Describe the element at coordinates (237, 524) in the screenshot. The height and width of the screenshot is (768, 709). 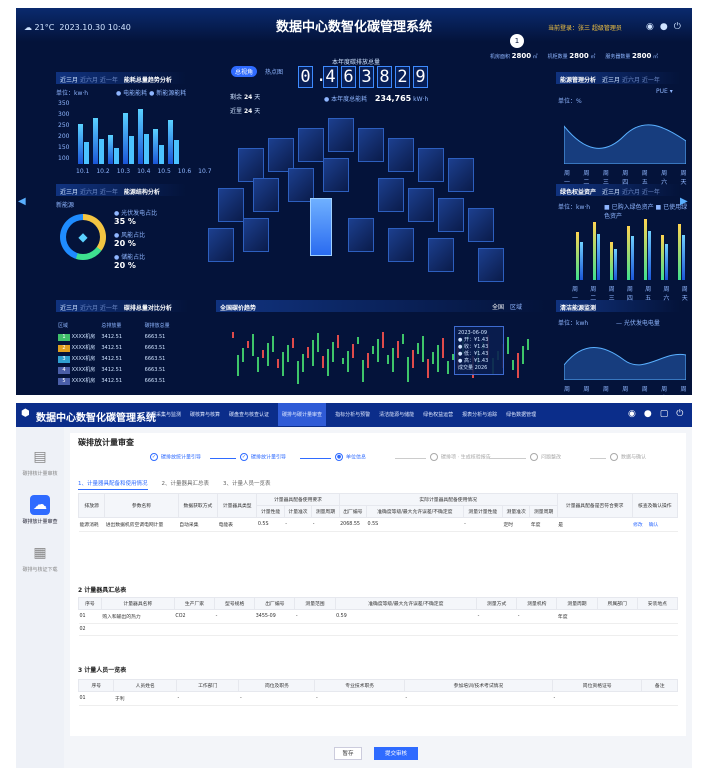
I see `table-cell: 电能表` at that location.